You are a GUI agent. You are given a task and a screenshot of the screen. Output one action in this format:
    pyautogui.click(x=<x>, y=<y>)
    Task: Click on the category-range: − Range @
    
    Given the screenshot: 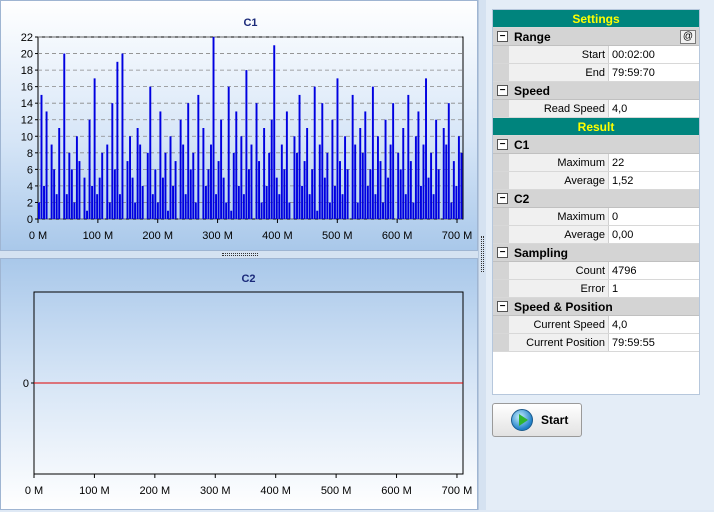 What is the action you would take?
    pyautogui.click(x=596, y=37)
    